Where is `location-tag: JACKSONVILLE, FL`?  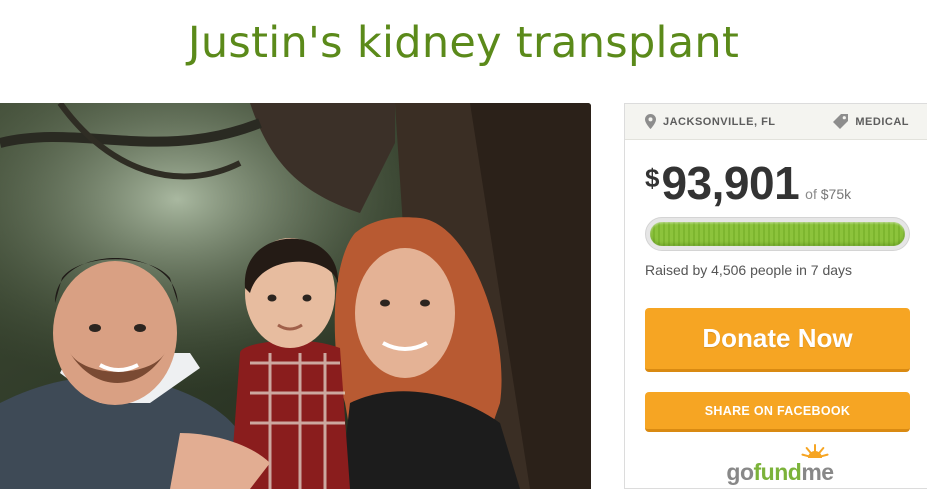
location-tag: JACKSONVILLE, FL is located at coordinates (710, 121).